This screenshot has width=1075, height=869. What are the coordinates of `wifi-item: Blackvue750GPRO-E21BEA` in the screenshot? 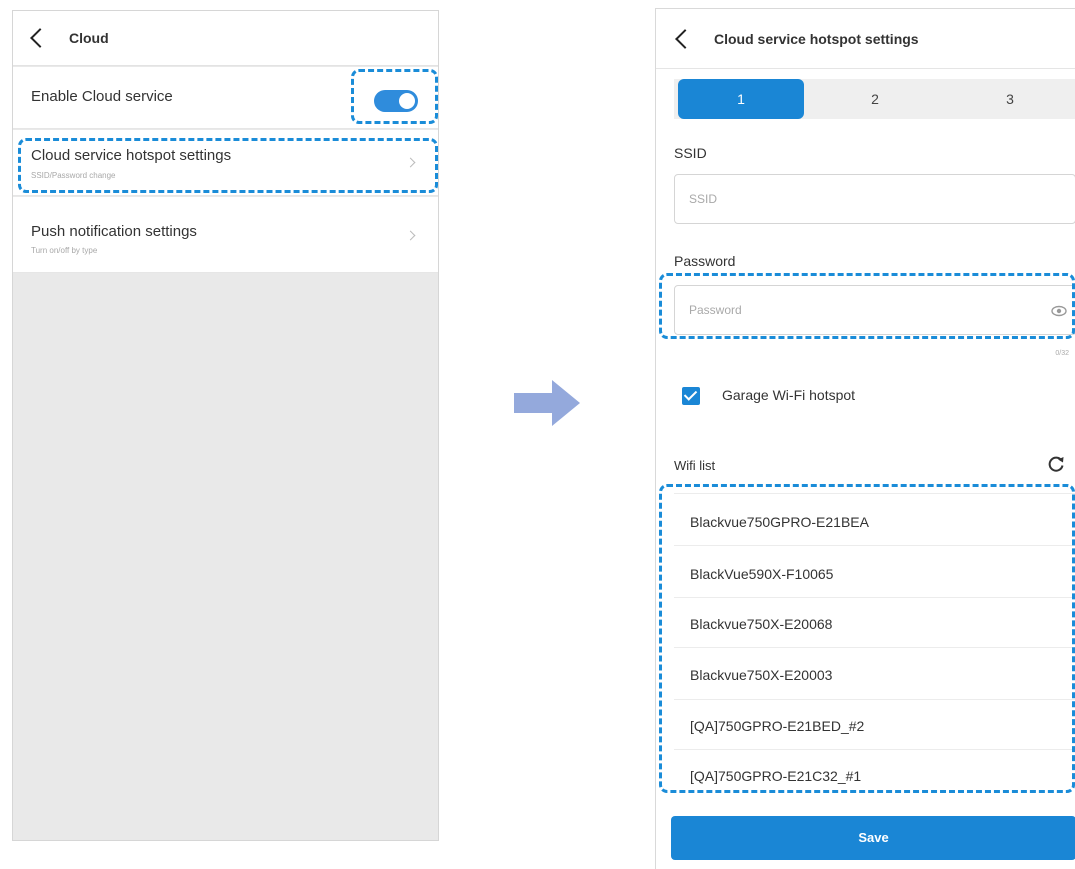 It's located at (779, 522).